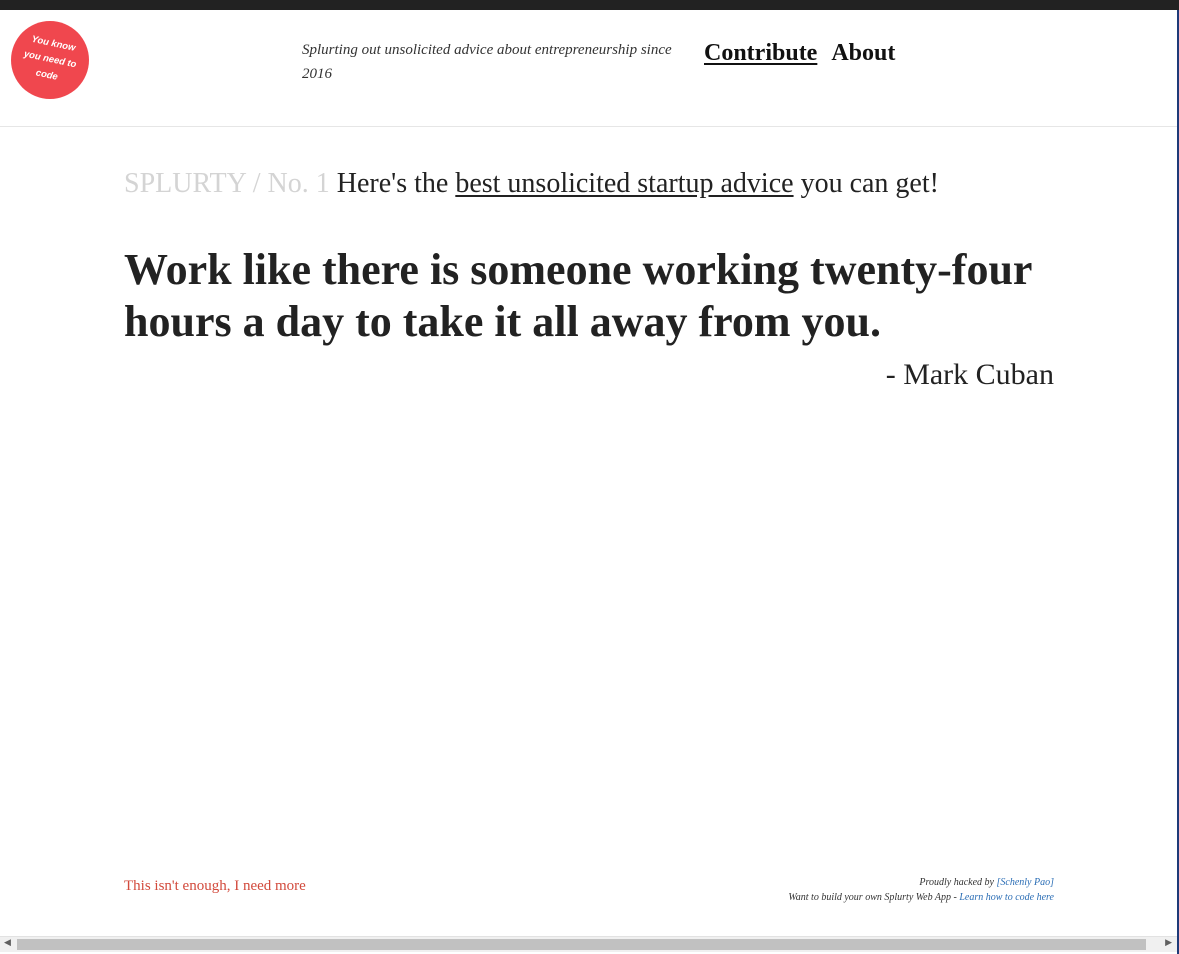 The image size is (1179, 954). I want to click on logo-text: You know you need to code, so click(50, 58).